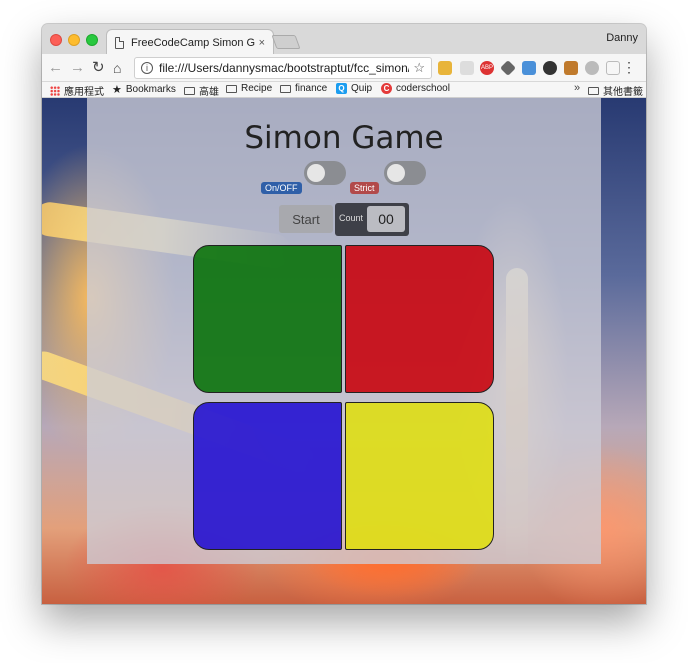  What do you see at coordinates (629, 67) in the screenshot?
I see `menu-icon: ⋮` at bounding box center [629, 67].